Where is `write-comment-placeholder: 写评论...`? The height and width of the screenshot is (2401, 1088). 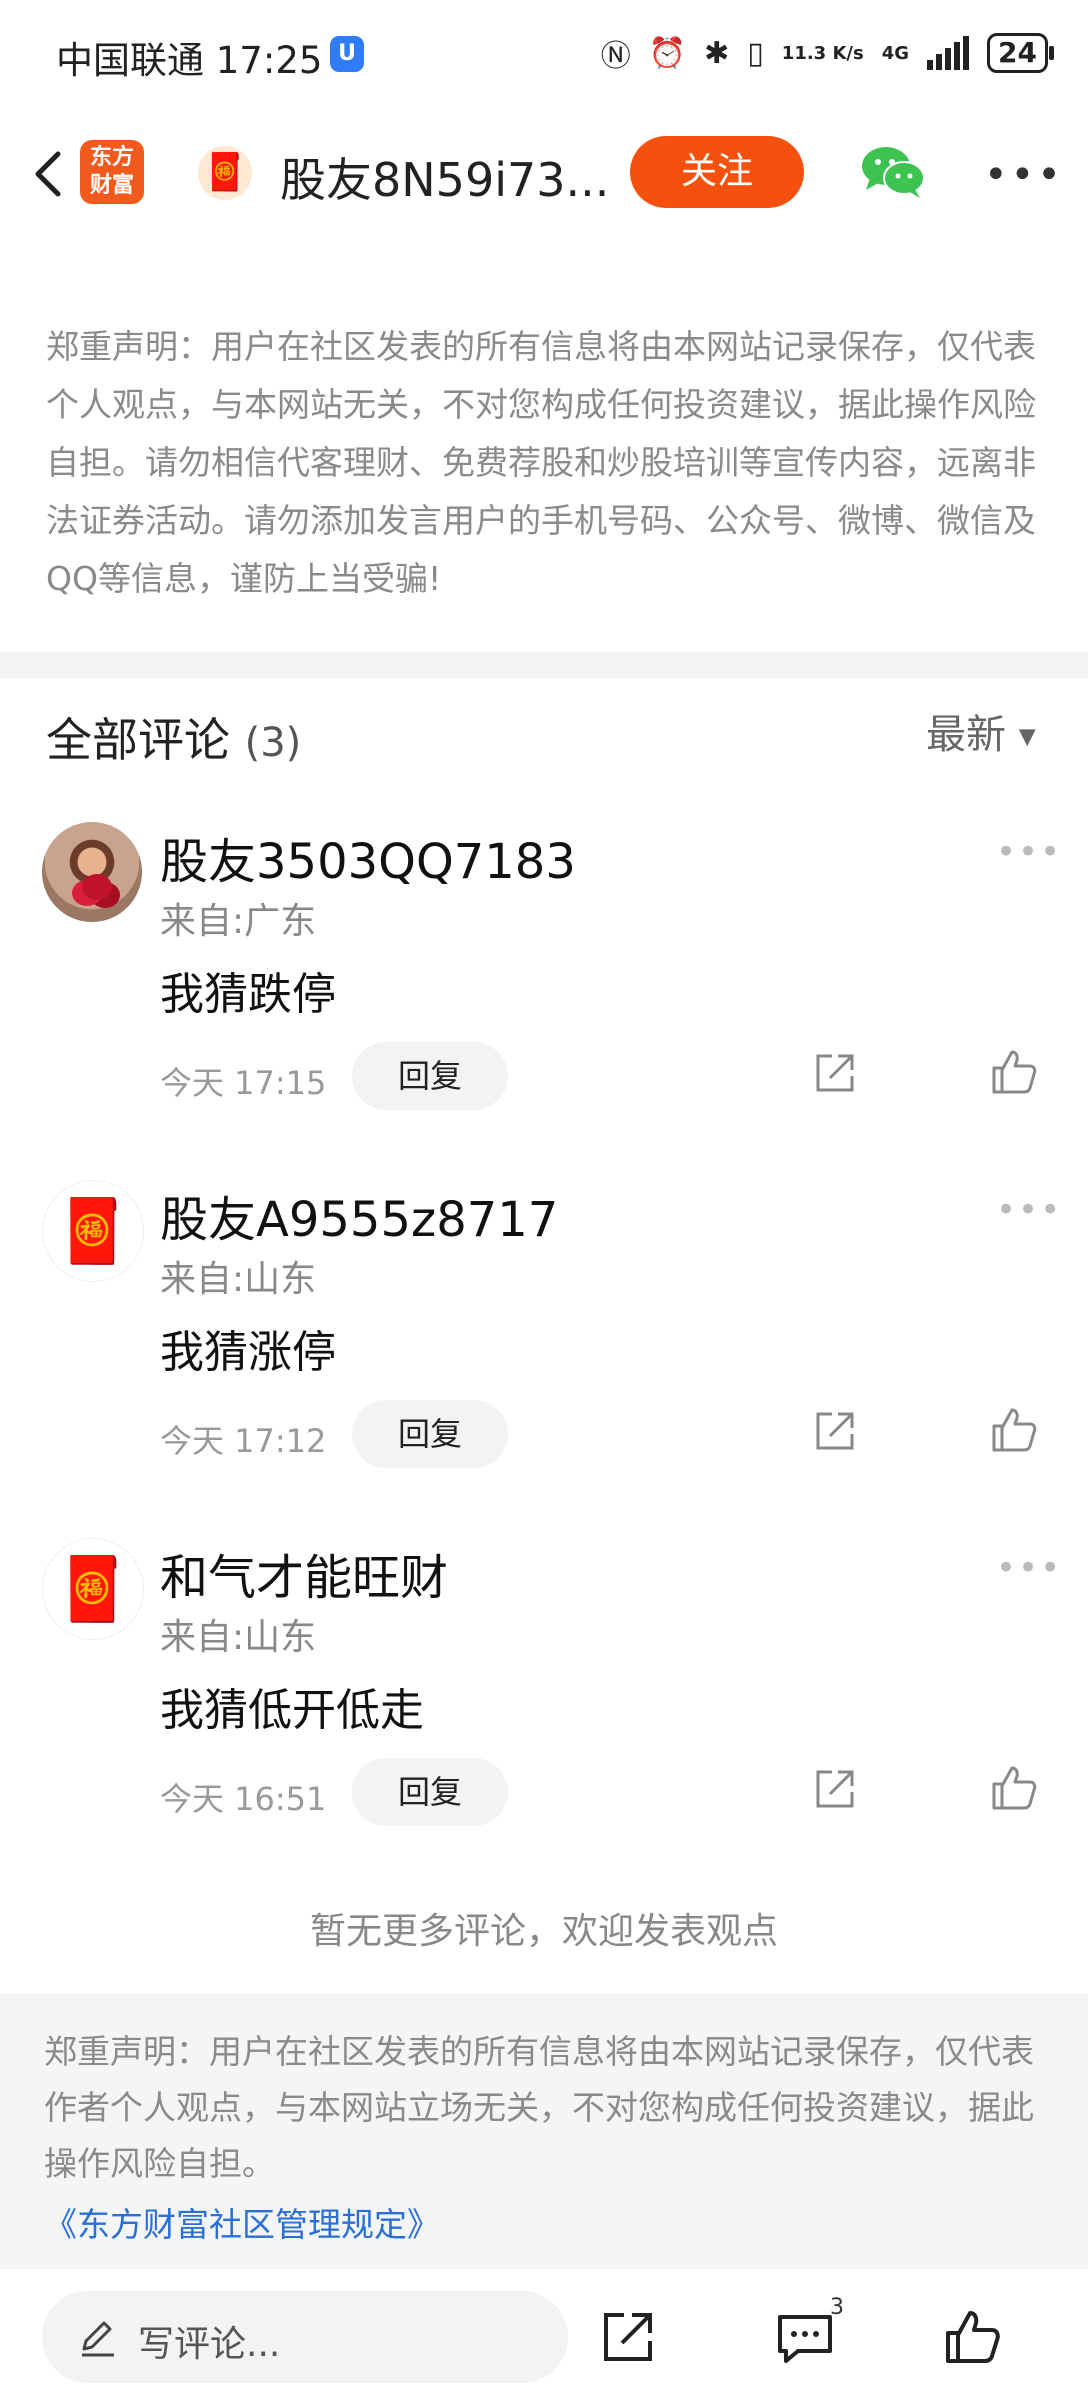
write-comment-placeholder: 写评论... is located at coordinates (209, 2344).